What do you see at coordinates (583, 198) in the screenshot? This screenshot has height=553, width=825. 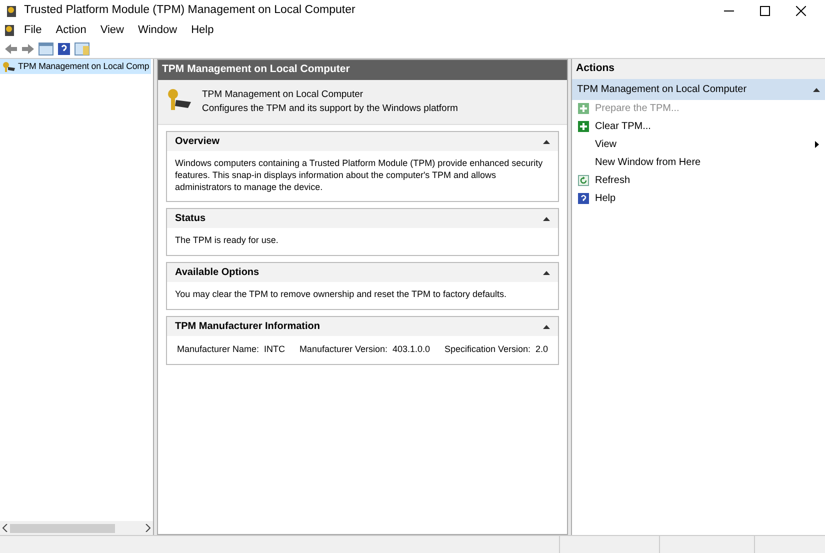 I see `help-icon` at bounding box center [583, 198].